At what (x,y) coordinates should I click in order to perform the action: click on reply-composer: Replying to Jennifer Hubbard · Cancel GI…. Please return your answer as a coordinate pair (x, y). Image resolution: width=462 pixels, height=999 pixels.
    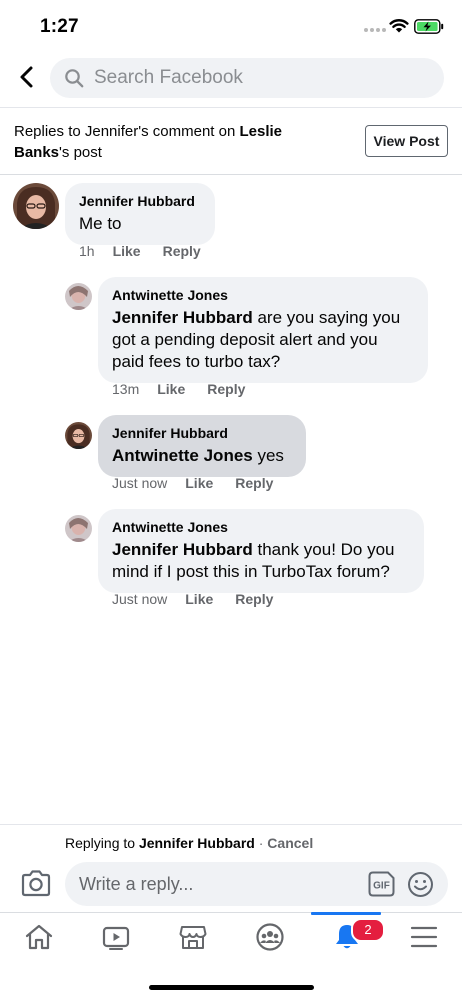
    Looking at the image, I should click on (231, 868).